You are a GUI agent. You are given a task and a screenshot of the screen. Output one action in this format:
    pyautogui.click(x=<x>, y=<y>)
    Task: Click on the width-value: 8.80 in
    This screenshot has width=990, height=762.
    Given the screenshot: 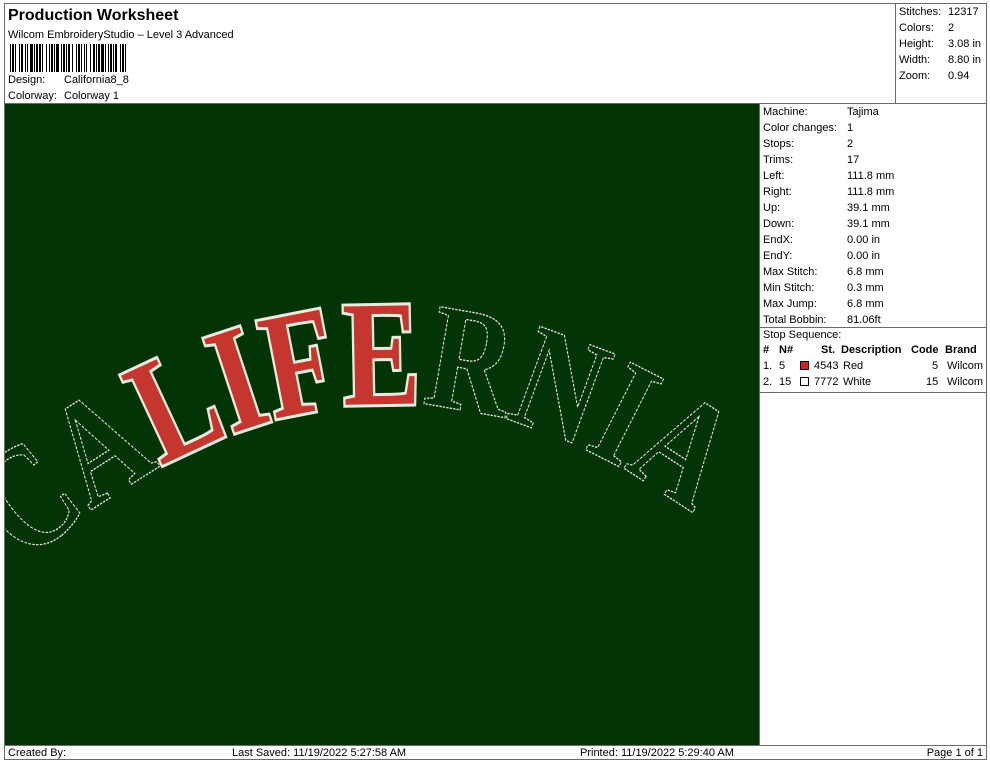 What is the action you would take?
    pyautogui.click(x=965, y=60)
    